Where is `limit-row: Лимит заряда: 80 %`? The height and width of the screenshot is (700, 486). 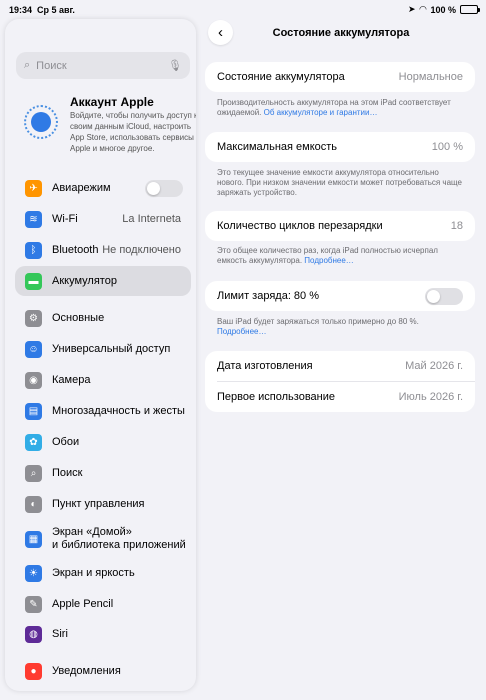 limit-row: Лимит заряда: 80 % is located at coordinates (340, 296).